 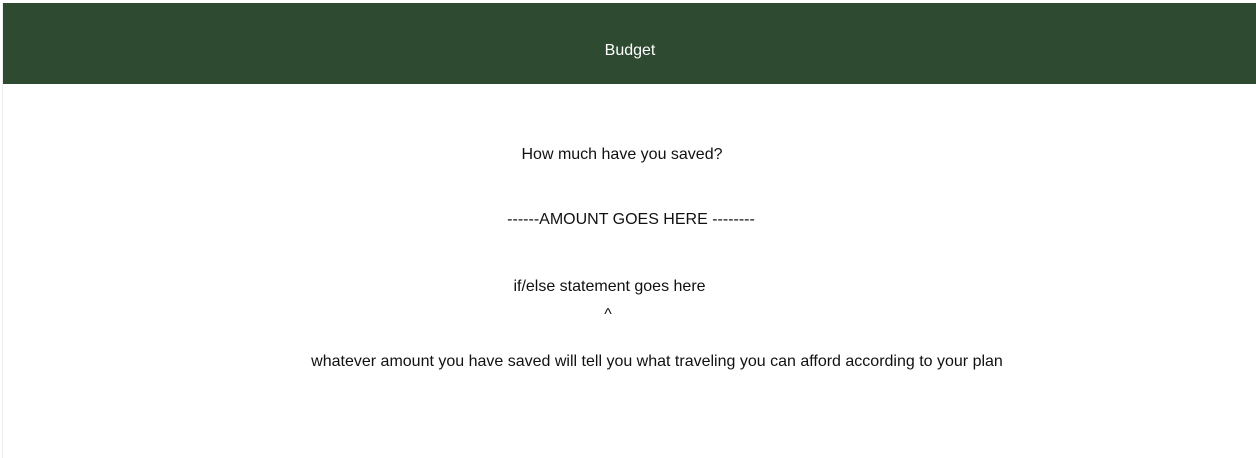 I want to click on caret-marker: ^, so click(x=608, y=314).